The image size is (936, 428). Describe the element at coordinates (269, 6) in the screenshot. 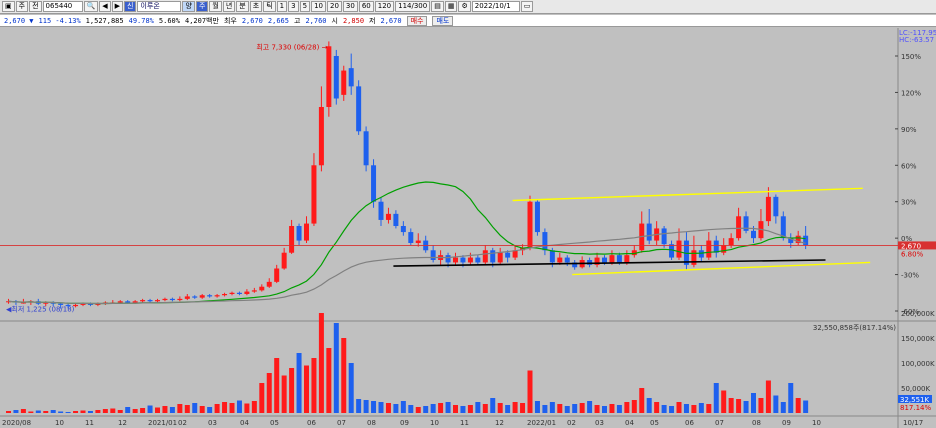

I see `period-tick: 틱` at that location.